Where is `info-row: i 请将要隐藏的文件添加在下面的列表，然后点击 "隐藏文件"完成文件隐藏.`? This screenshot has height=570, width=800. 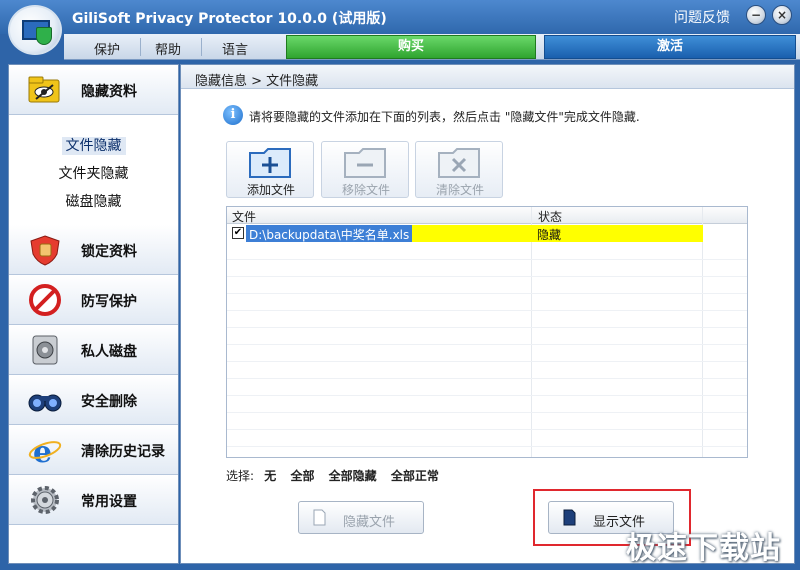
info-row: i 请将要隐藏的文件添加在下面的列表，然后点击 "隐藏文件"完成文件隐藏. is located at coordinates (493, 116).